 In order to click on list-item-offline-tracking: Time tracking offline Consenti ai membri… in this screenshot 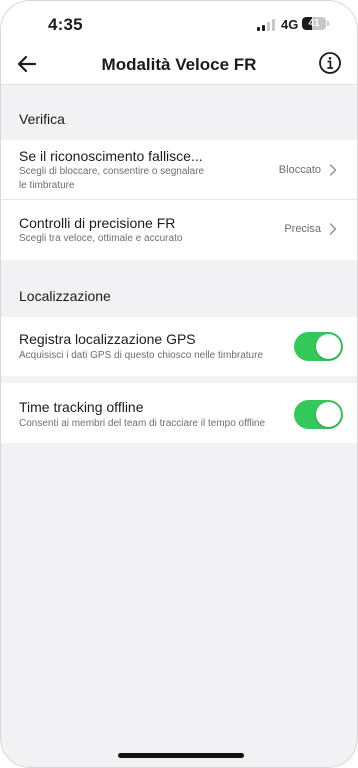, I will do `click(179, 413)`.